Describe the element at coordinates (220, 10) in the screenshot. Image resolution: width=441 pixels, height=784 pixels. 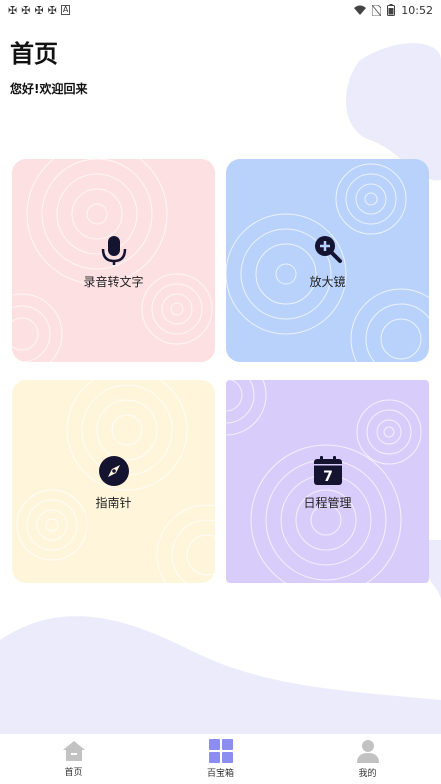
I see `status-bar: ✠ ✠ ✠ ✠ A 10:52` at that location.